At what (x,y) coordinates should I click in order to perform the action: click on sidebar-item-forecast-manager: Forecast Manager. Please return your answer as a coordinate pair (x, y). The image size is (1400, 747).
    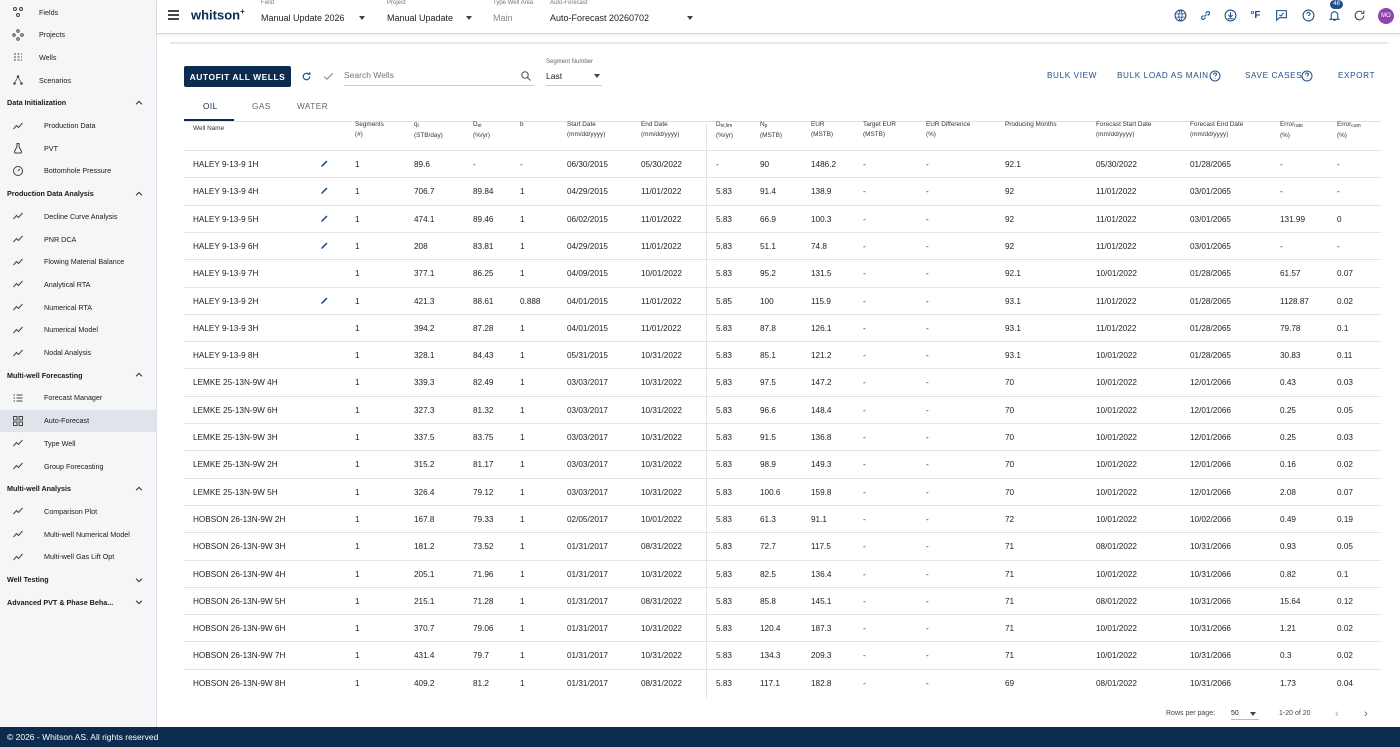
    Looking at the image, I should click on (78, 398).